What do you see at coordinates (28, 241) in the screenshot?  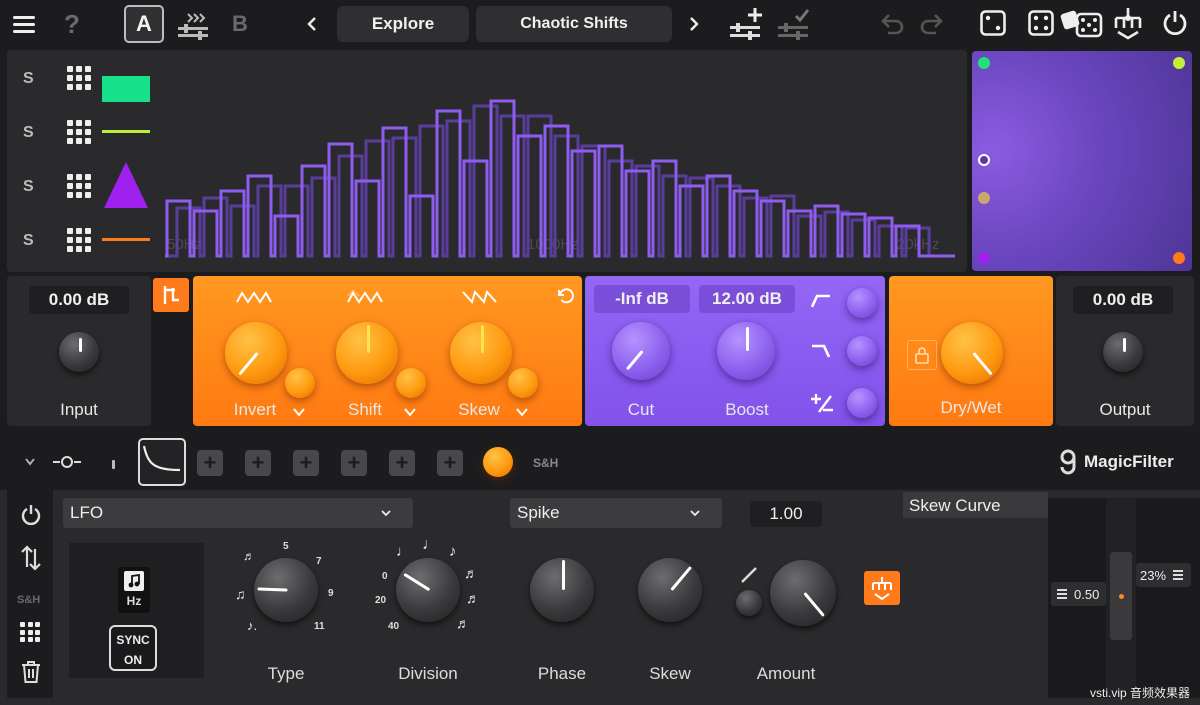 I see `band-4-solo: S` at bounding box center [28, 241].